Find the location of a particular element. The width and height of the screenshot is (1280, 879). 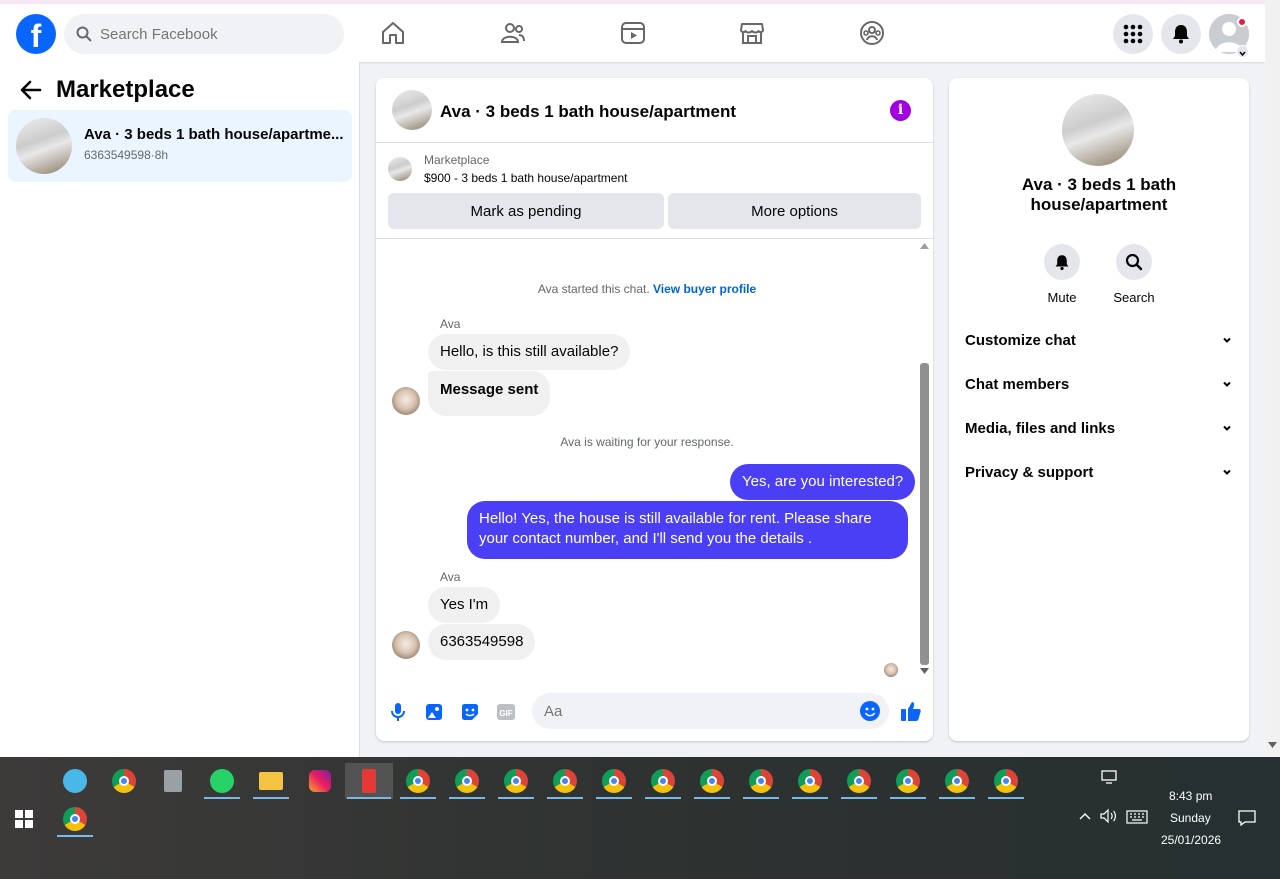

outgoing-message: Yes, are you interested? is located at coordinates (823, 482).